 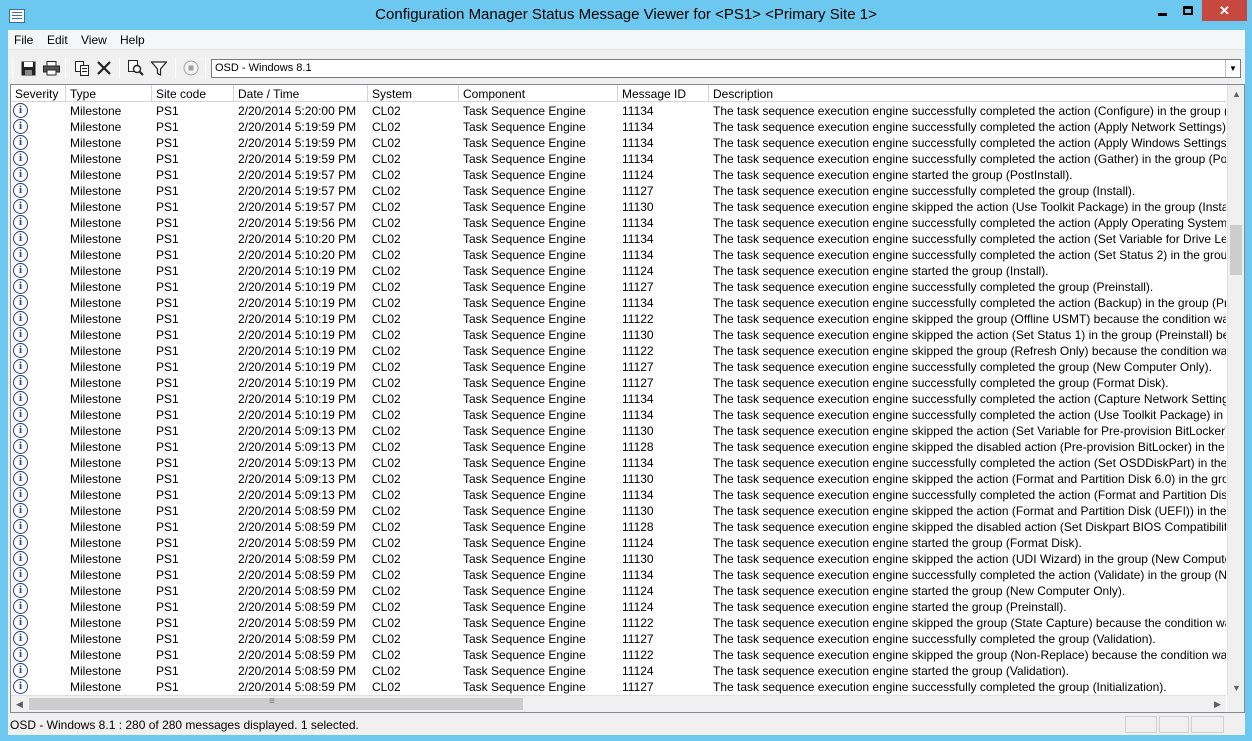 What do you see at coordinates (28, 68) in the screenshot?
I see `save-button` at bounding box center [28, 68].